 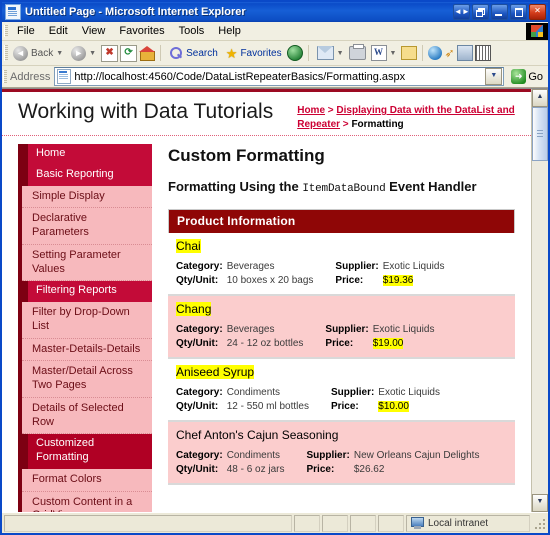 I want to click on vertical-scrollbar: ▲ ▼, so click(x=539, y=300).